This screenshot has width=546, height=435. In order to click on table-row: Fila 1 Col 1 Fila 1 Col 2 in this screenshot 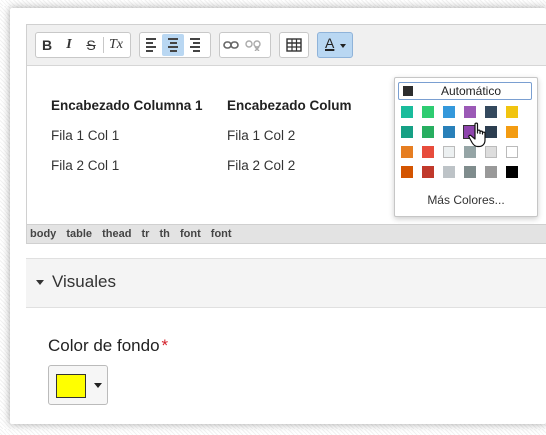, I will do `click(173, 135)`.